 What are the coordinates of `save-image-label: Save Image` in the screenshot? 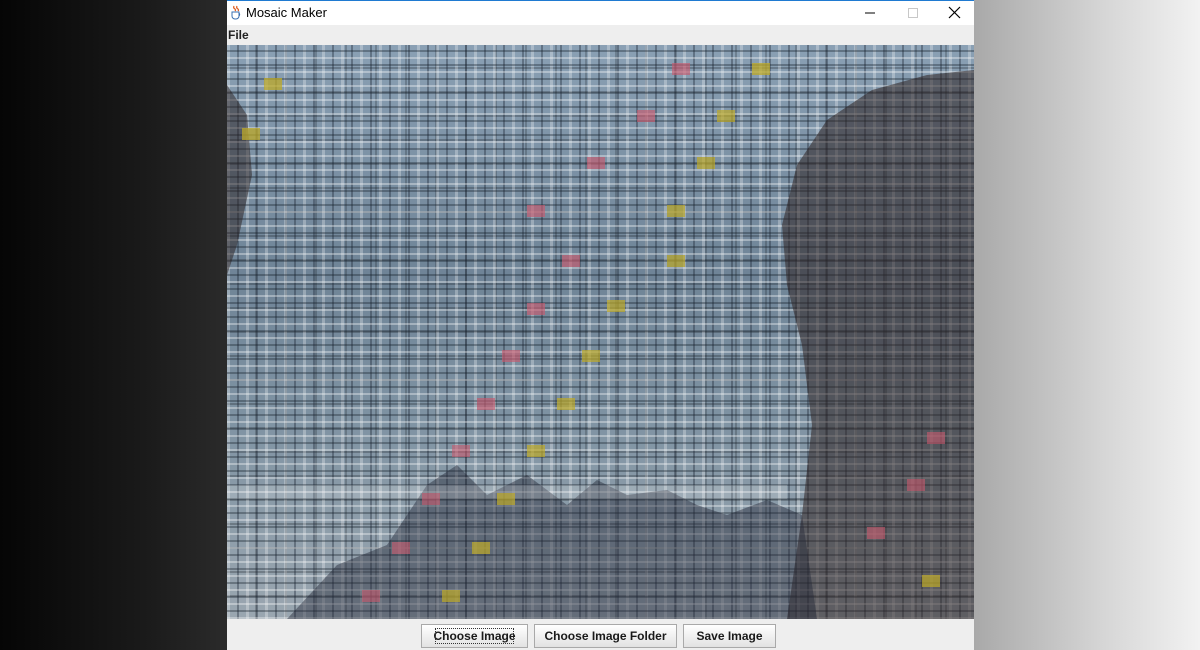 It's located at (729, 636).